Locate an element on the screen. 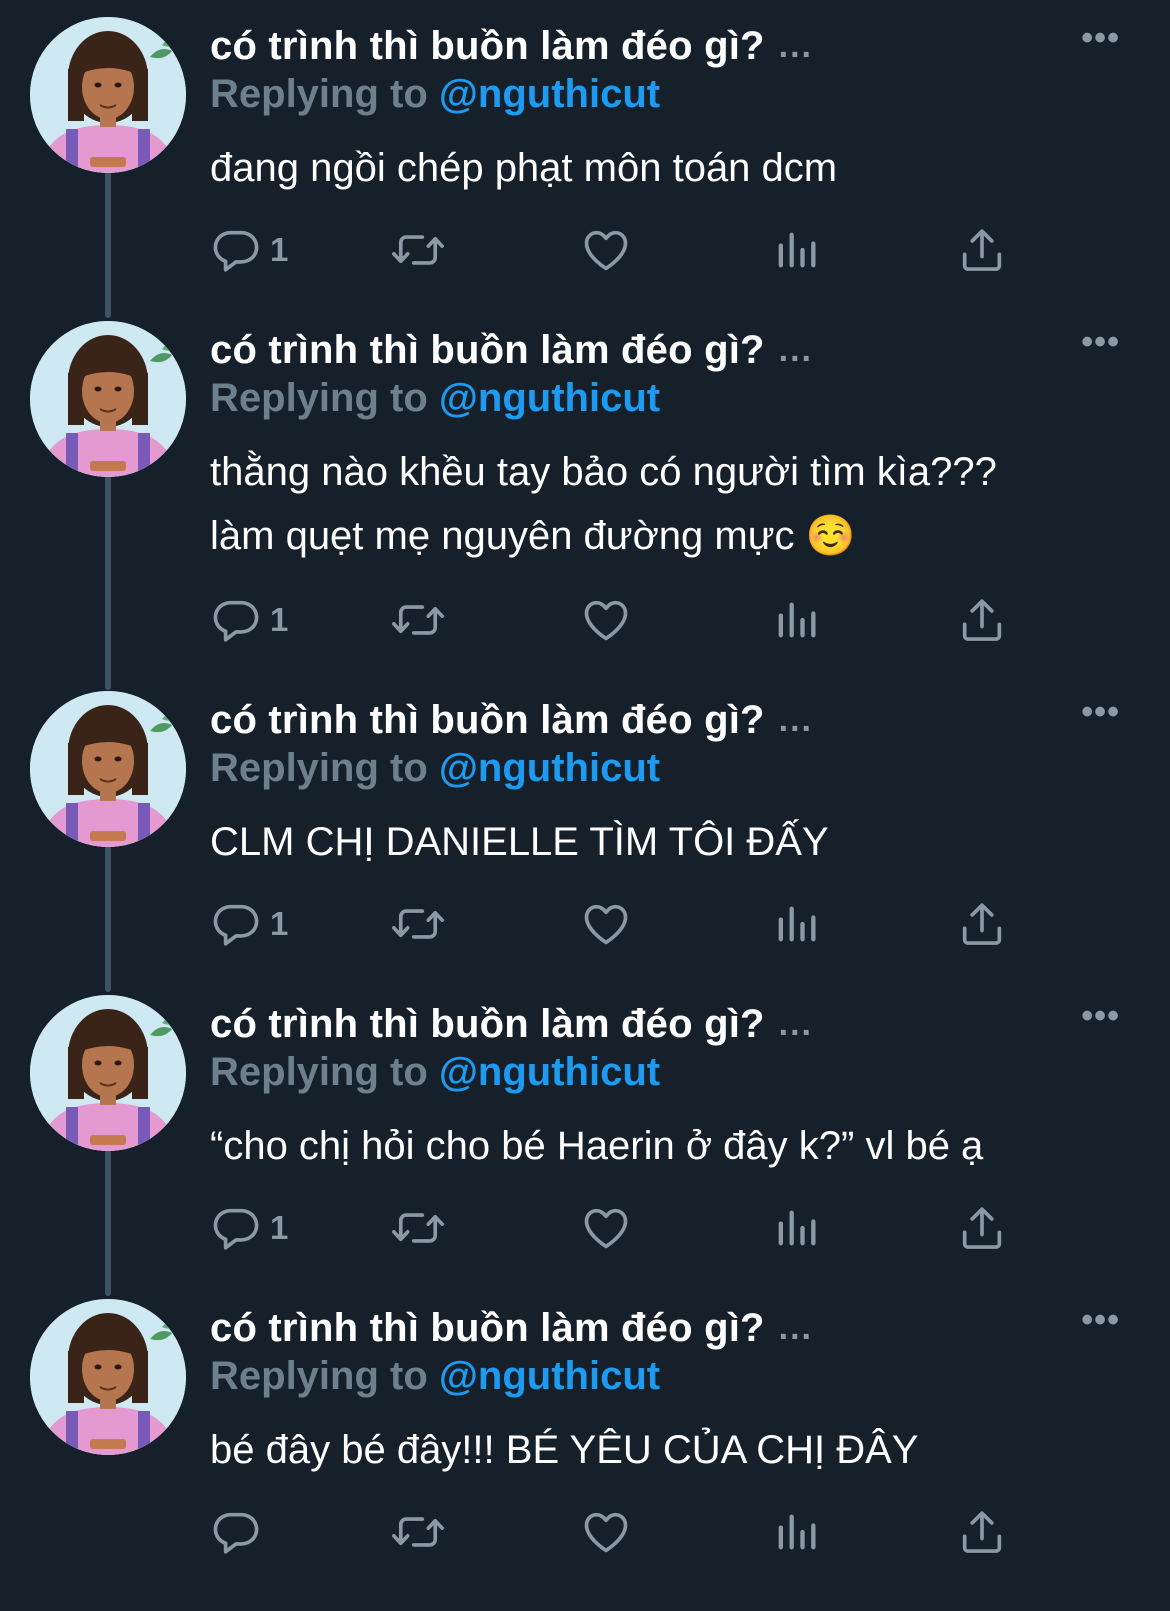 This screenshot has height=1611, width=1170. reply-button is located at coordinates (240, 1532).